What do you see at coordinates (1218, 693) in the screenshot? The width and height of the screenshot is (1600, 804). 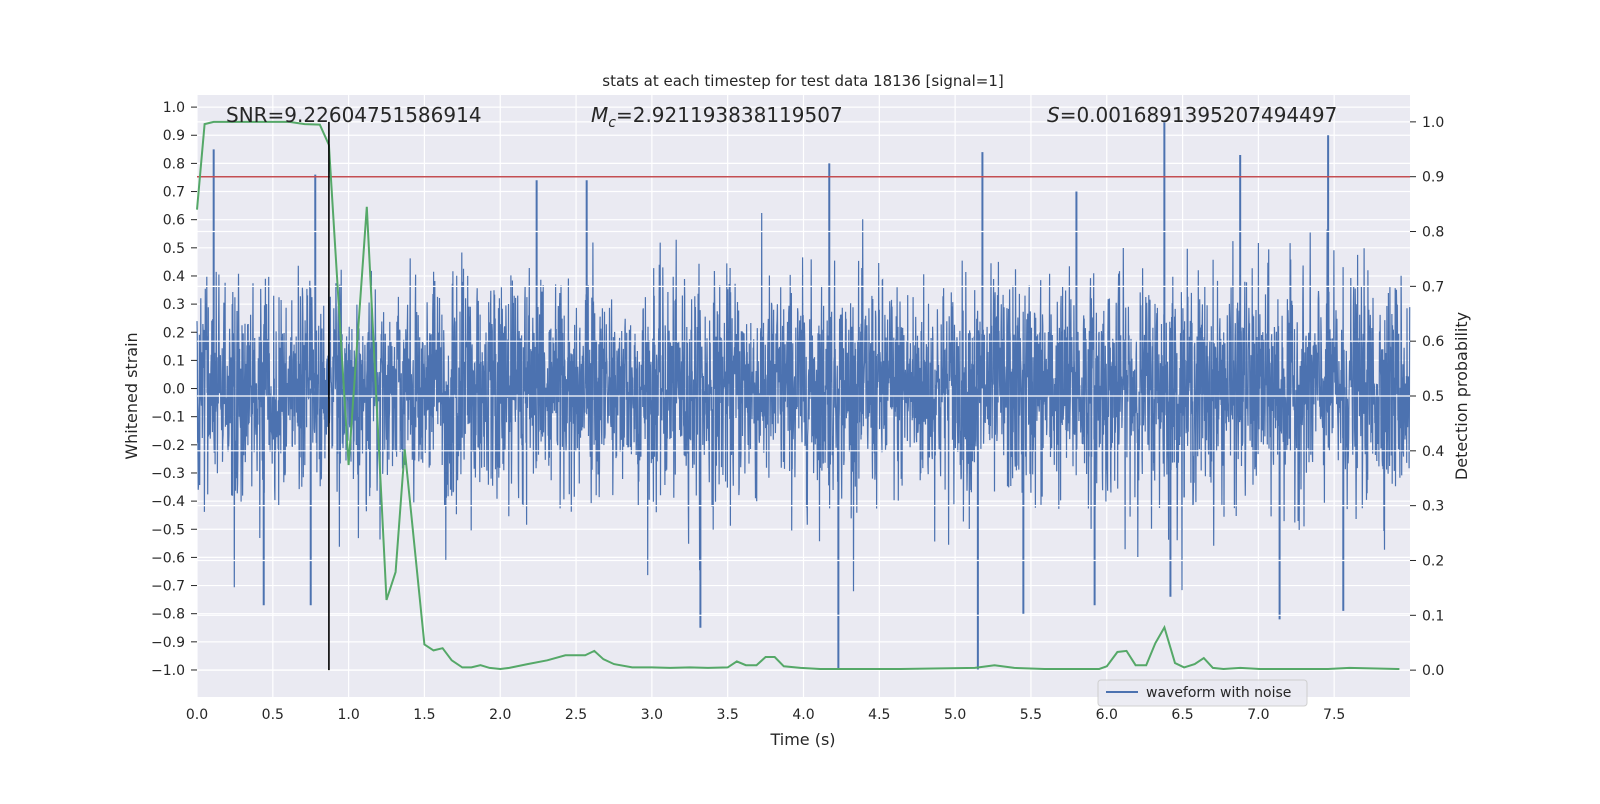 I see `legend-label: waveform with noise` at bounding box center [1218, 693].